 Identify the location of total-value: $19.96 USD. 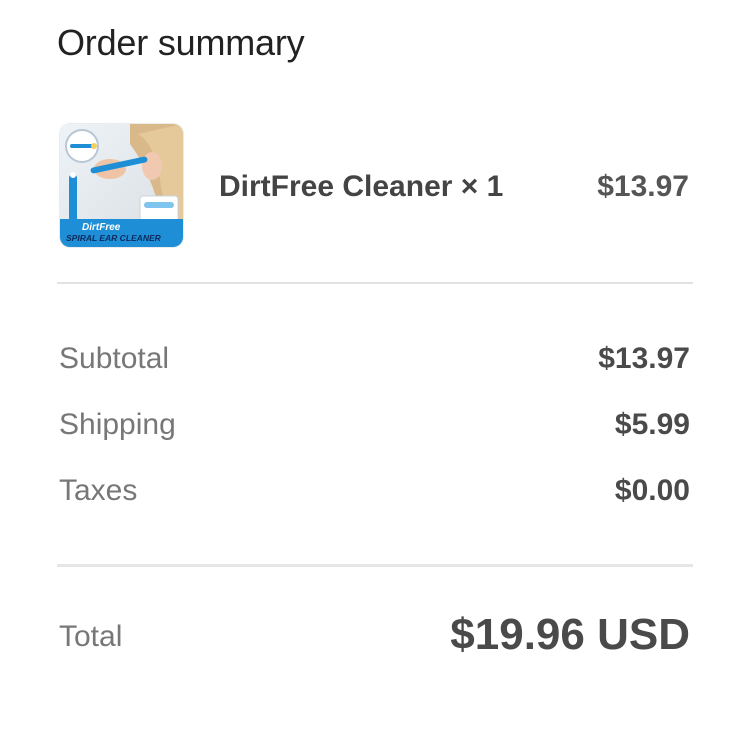
(570, 634).